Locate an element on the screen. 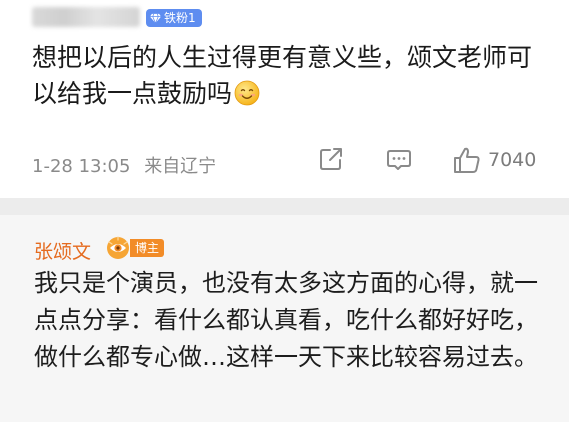  share-icon is located at coordinates (331, 159).